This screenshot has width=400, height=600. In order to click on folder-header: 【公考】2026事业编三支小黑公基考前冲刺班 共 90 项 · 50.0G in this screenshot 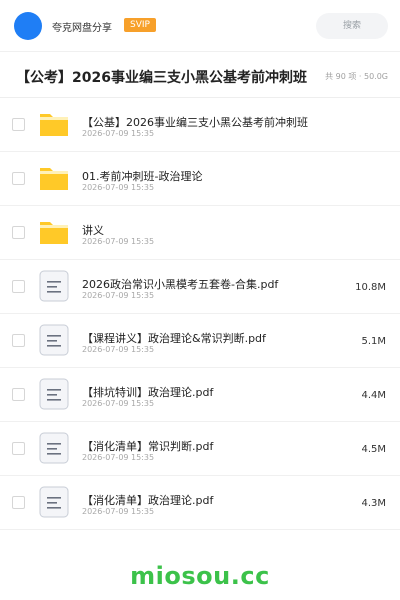, I will do `click(200, 75)`.